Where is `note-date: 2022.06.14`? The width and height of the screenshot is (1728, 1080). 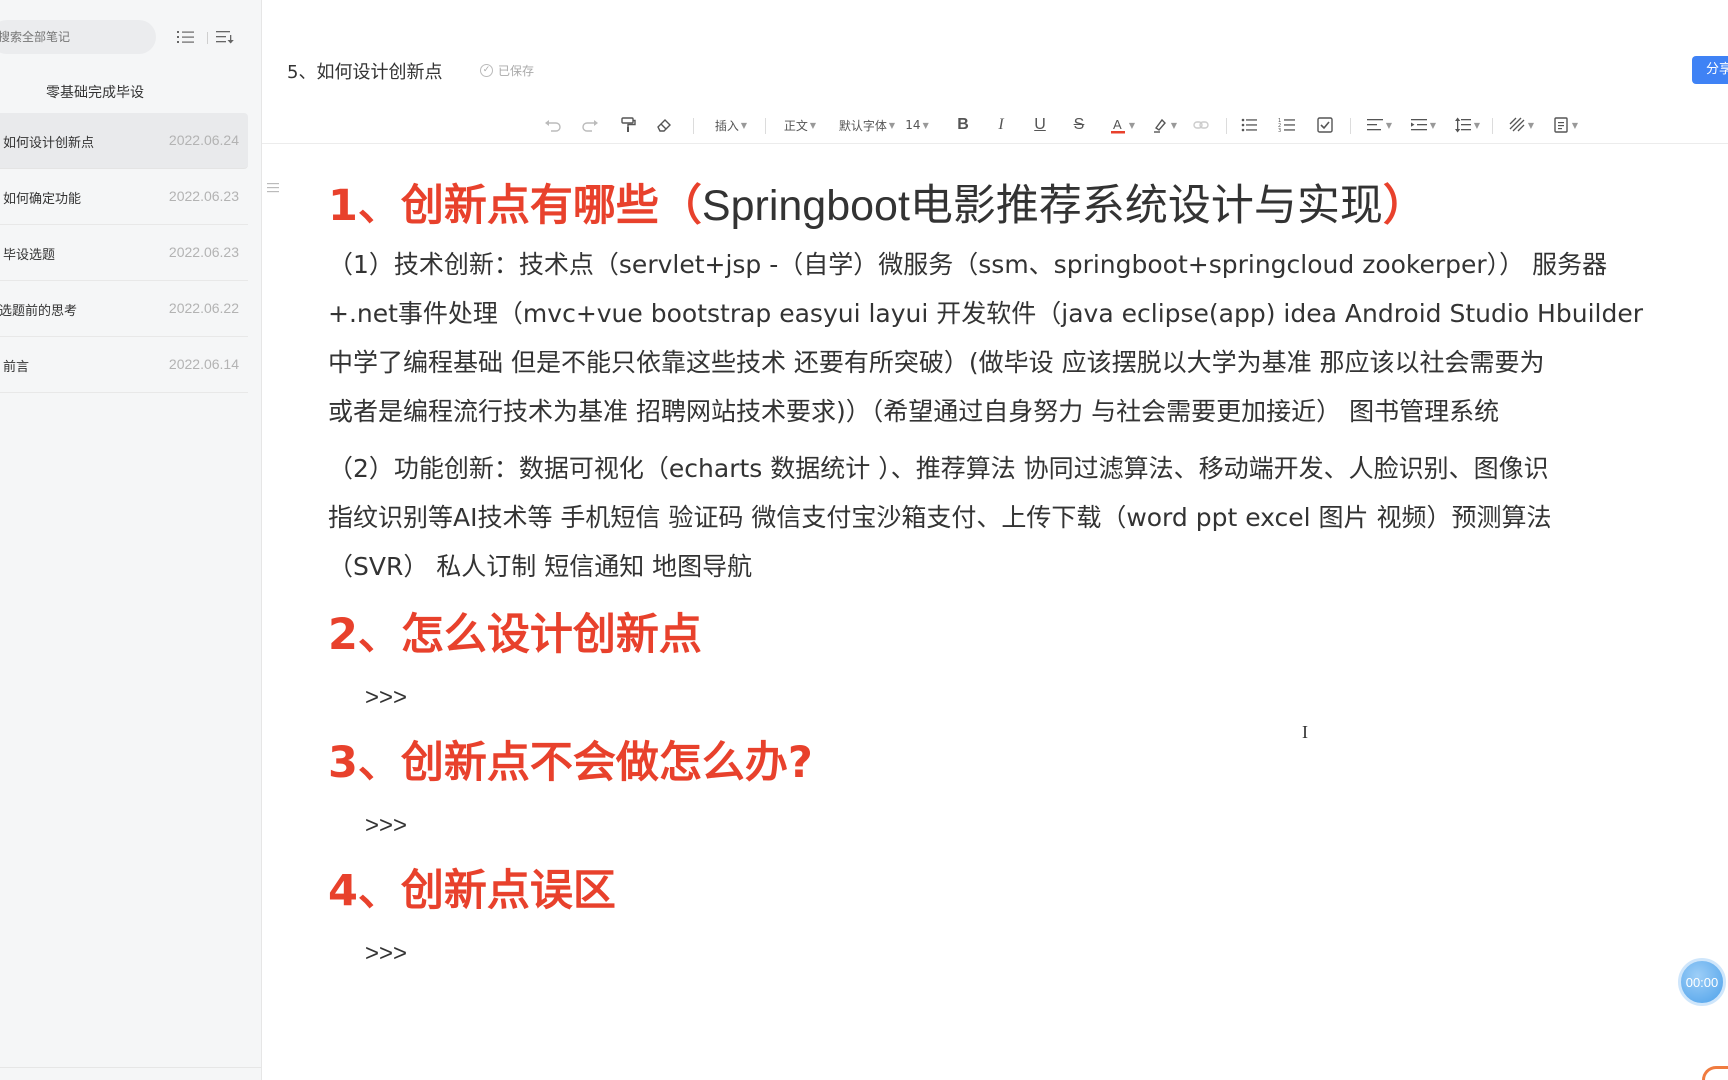
note-date: 2022.06.14 is located at coordinates (203, 364).